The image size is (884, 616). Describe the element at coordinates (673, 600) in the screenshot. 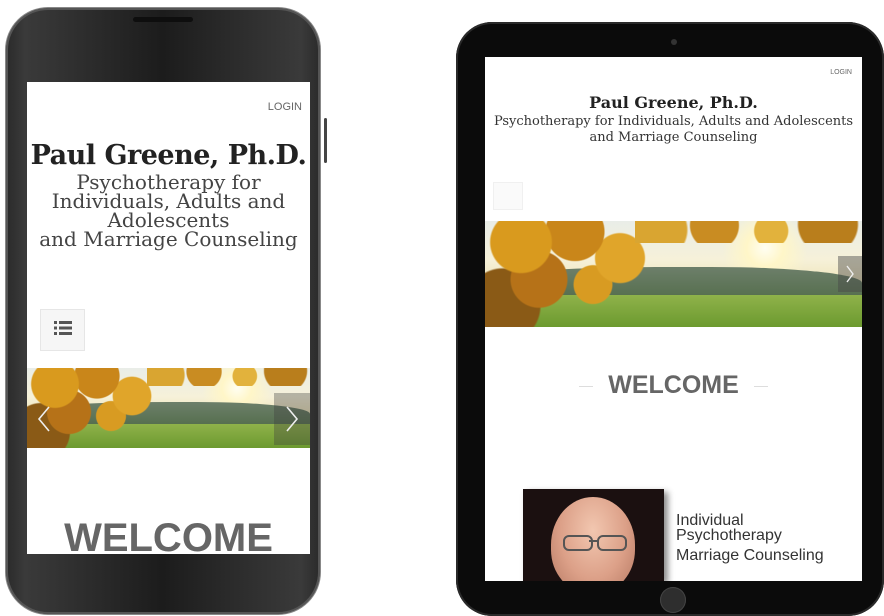

I see `tablet-home-button` at that location.